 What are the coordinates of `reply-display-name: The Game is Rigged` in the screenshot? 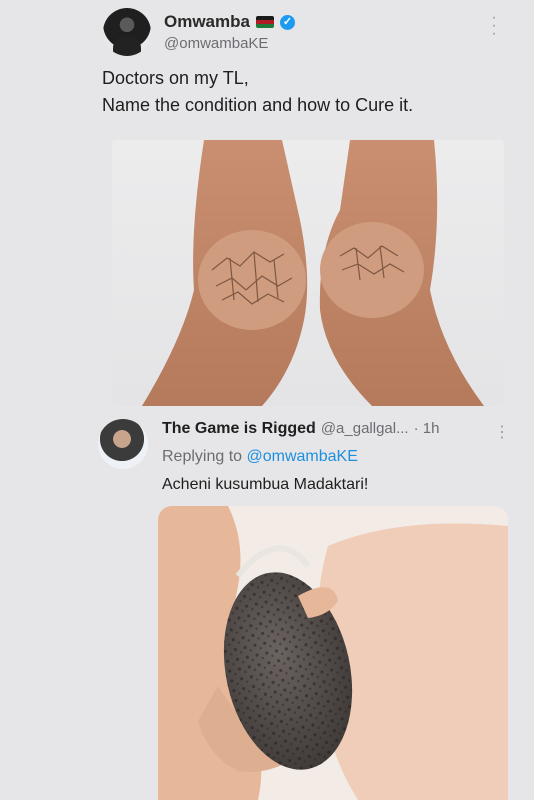 It's located at (239, 429).